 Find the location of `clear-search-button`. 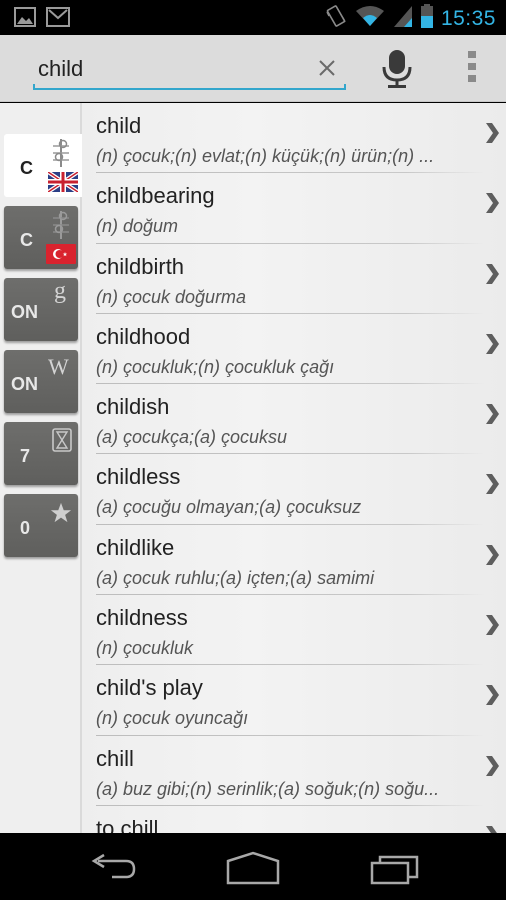

clear-search-button is located at coordinates (327, 68).